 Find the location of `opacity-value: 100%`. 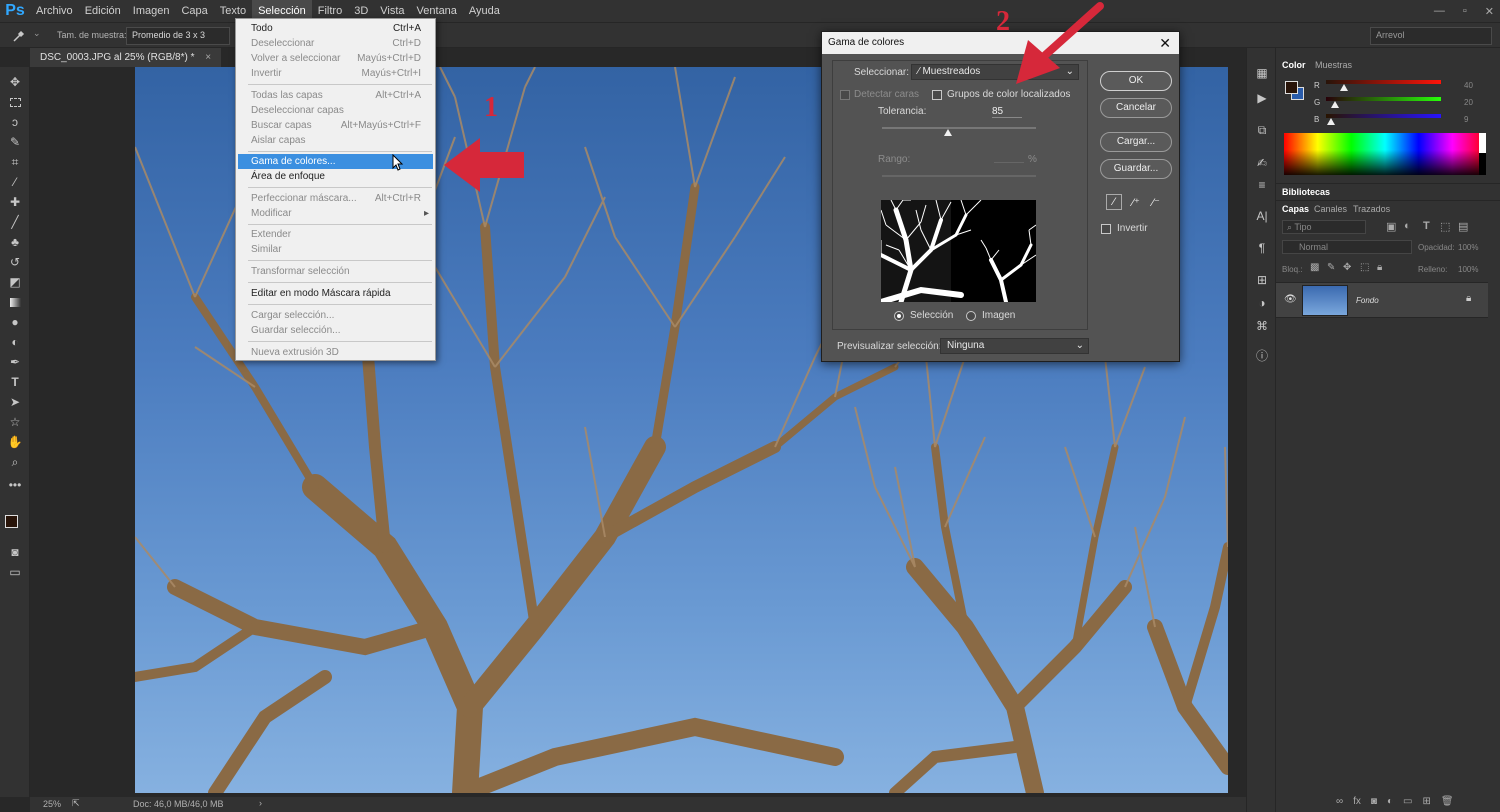

opacity-value: 100% is located at coordinates (1468, 247).